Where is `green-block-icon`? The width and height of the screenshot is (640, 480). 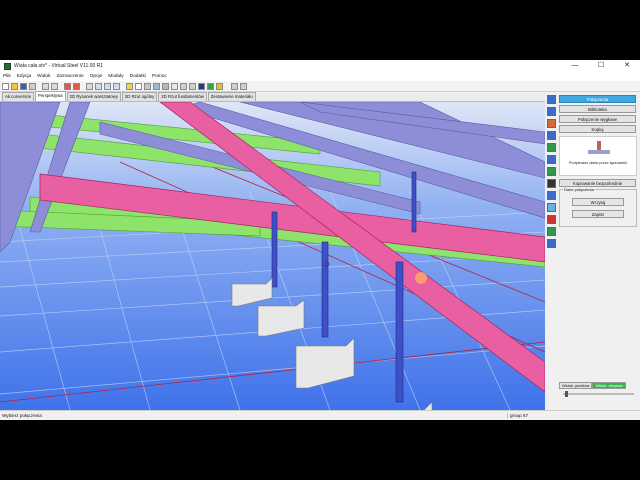
green-block-icon is located at coordinates (210, 86).